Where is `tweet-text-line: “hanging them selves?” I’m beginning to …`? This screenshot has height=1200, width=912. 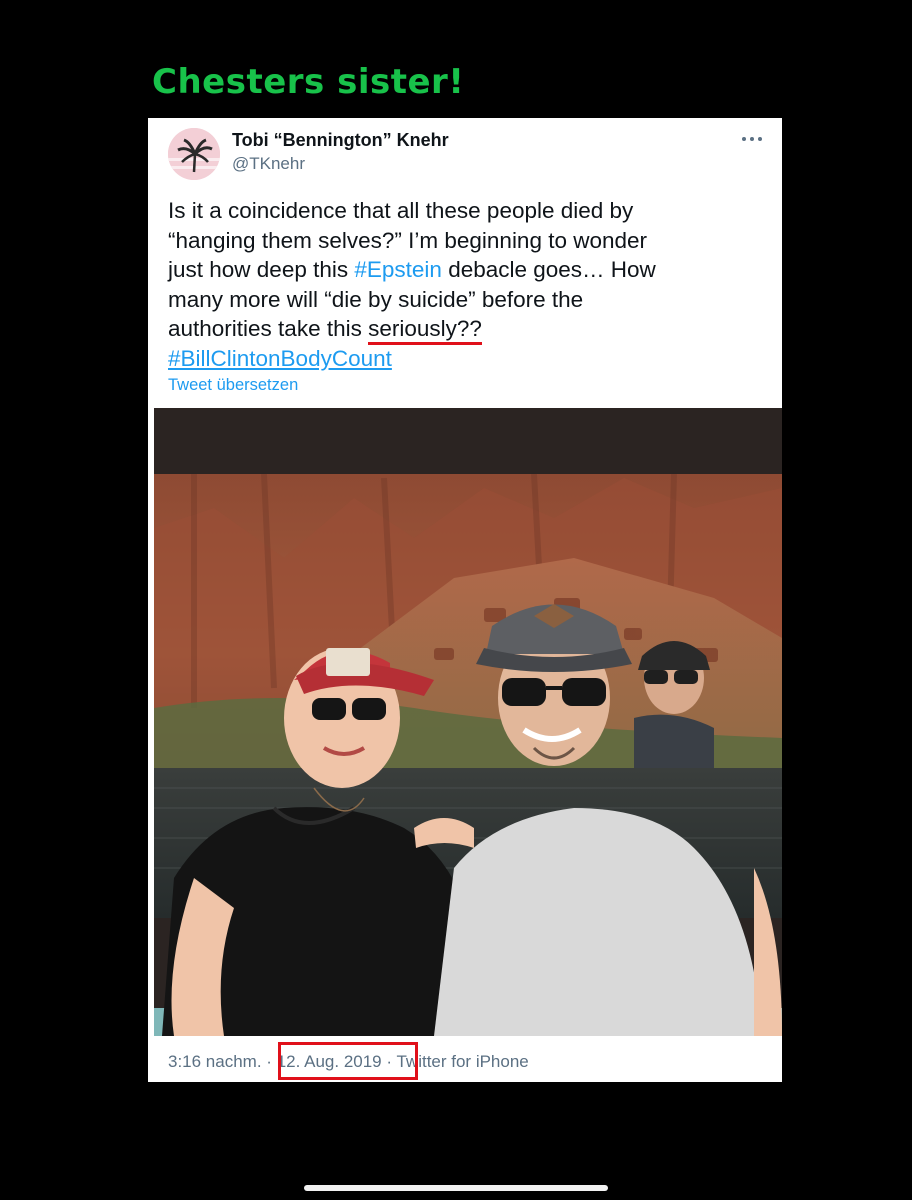 tweet-text-line: “hanging them selves?” I’m beginning to … is located at coordinates (408, 240).